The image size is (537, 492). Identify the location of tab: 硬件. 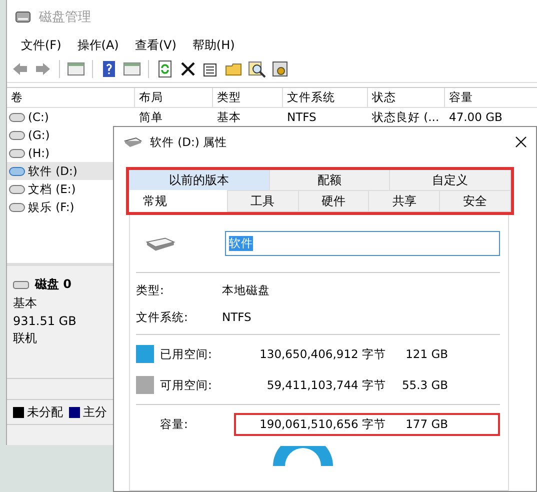
(334, 201).